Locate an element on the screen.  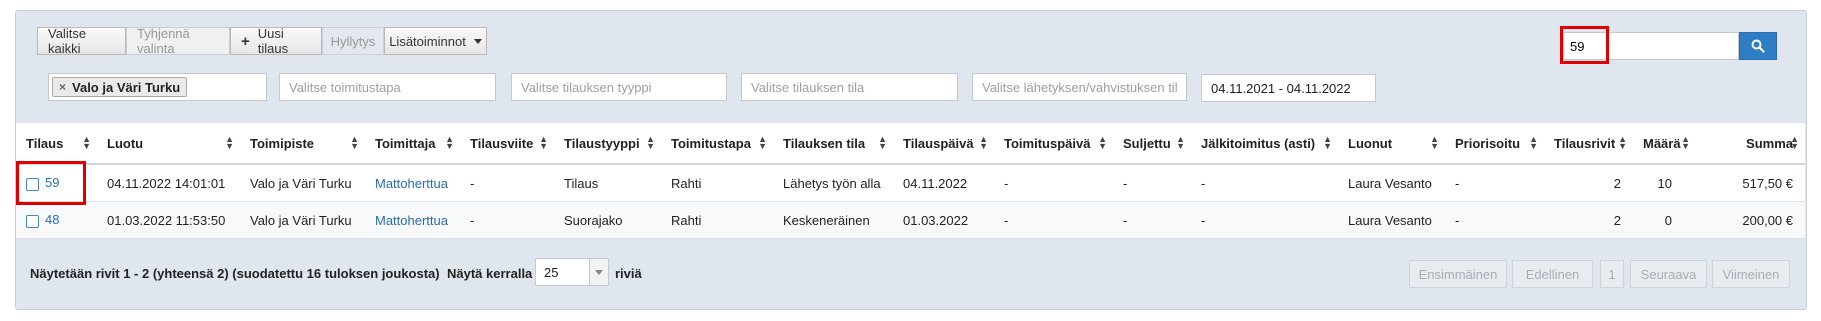
approval-button: Hyllytys is located at coordinates (353, 41).